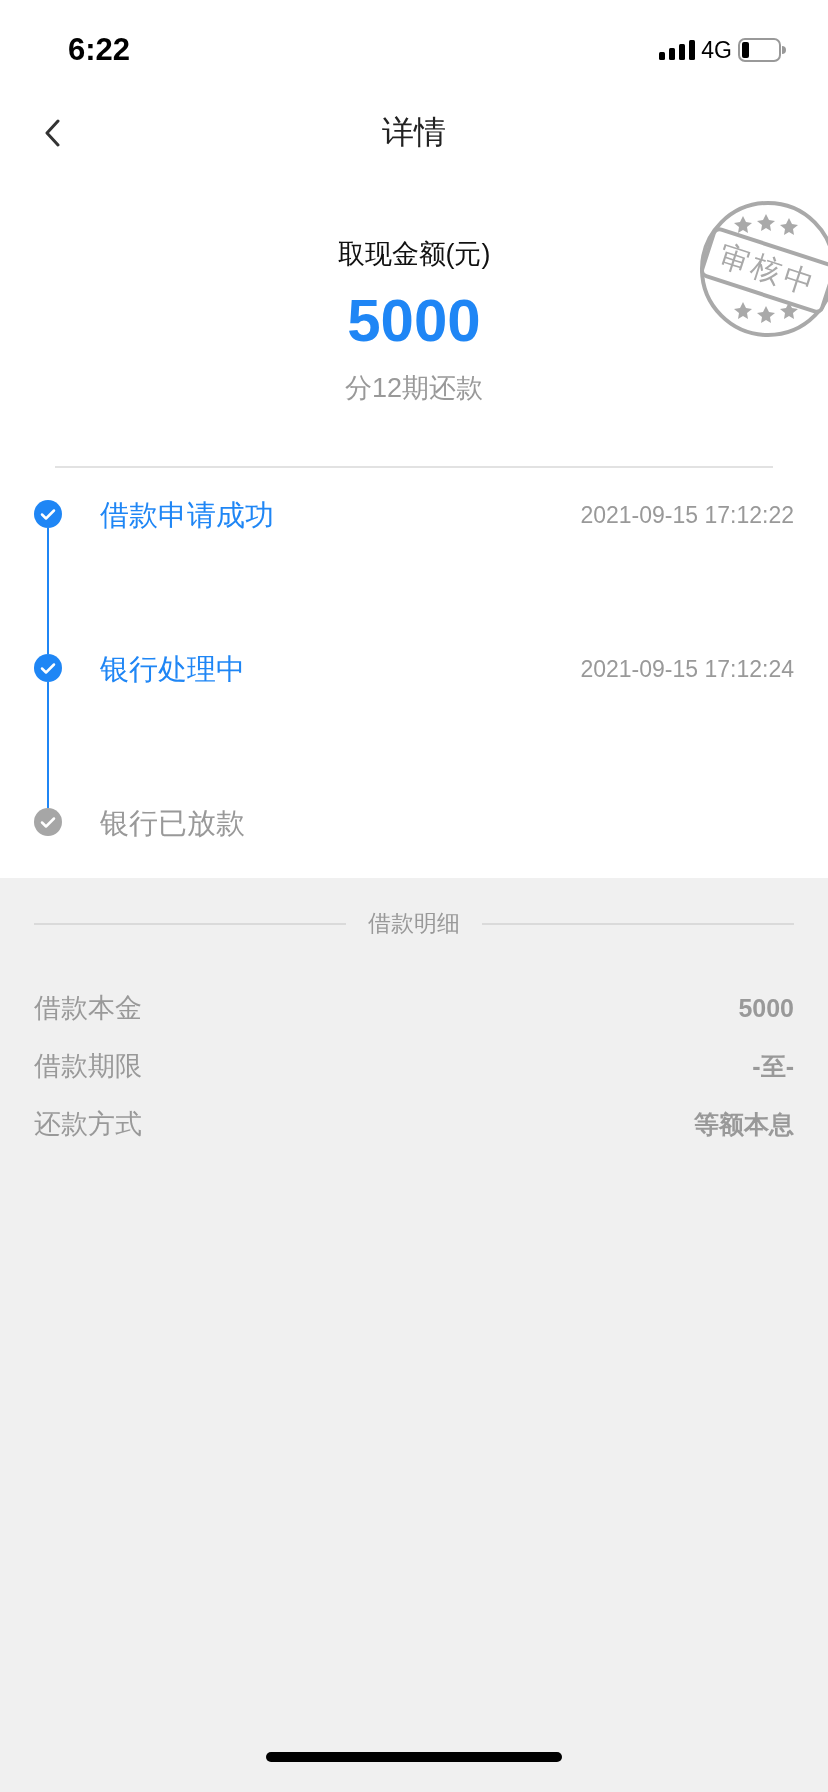 Image resolution: width=828 pixels, height=1792 pixels. Describe the element at coordinates (687, 669) in the screenshot. I see `step-time: 2021-09-15 17:12:24` at that location.